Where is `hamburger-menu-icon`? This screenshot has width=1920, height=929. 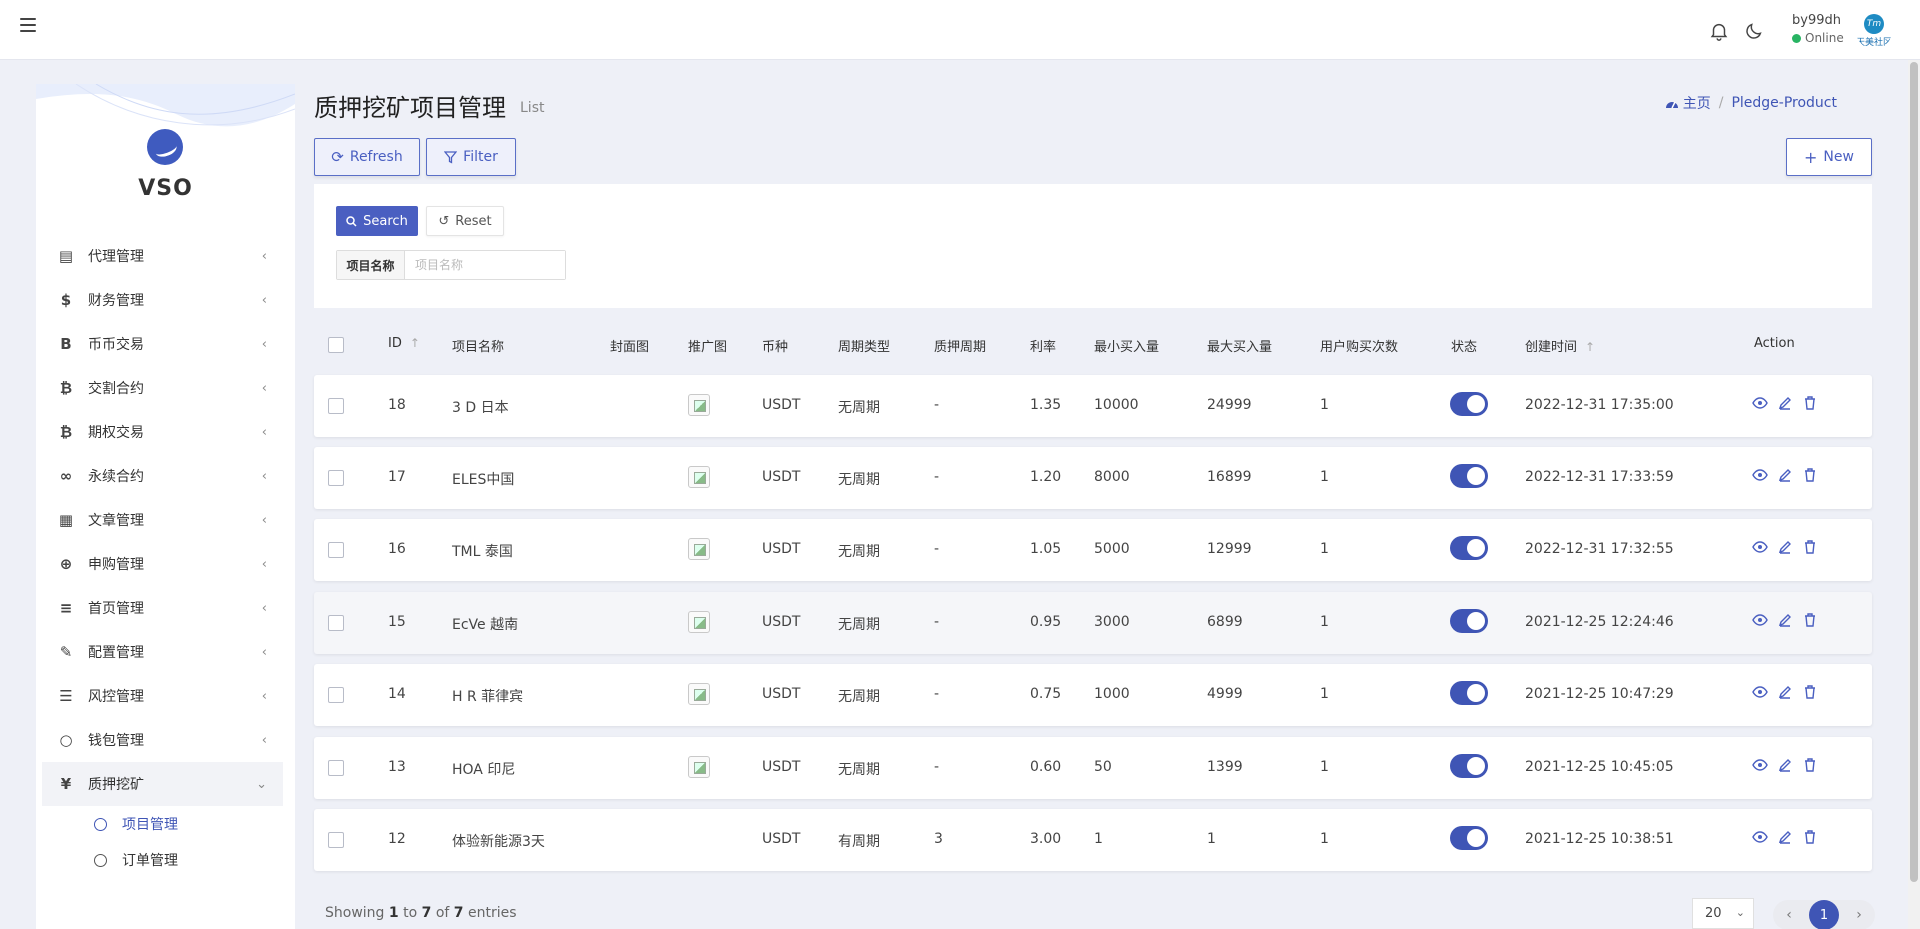 hamburger-menu-icon is located at coordinates (28, 25).